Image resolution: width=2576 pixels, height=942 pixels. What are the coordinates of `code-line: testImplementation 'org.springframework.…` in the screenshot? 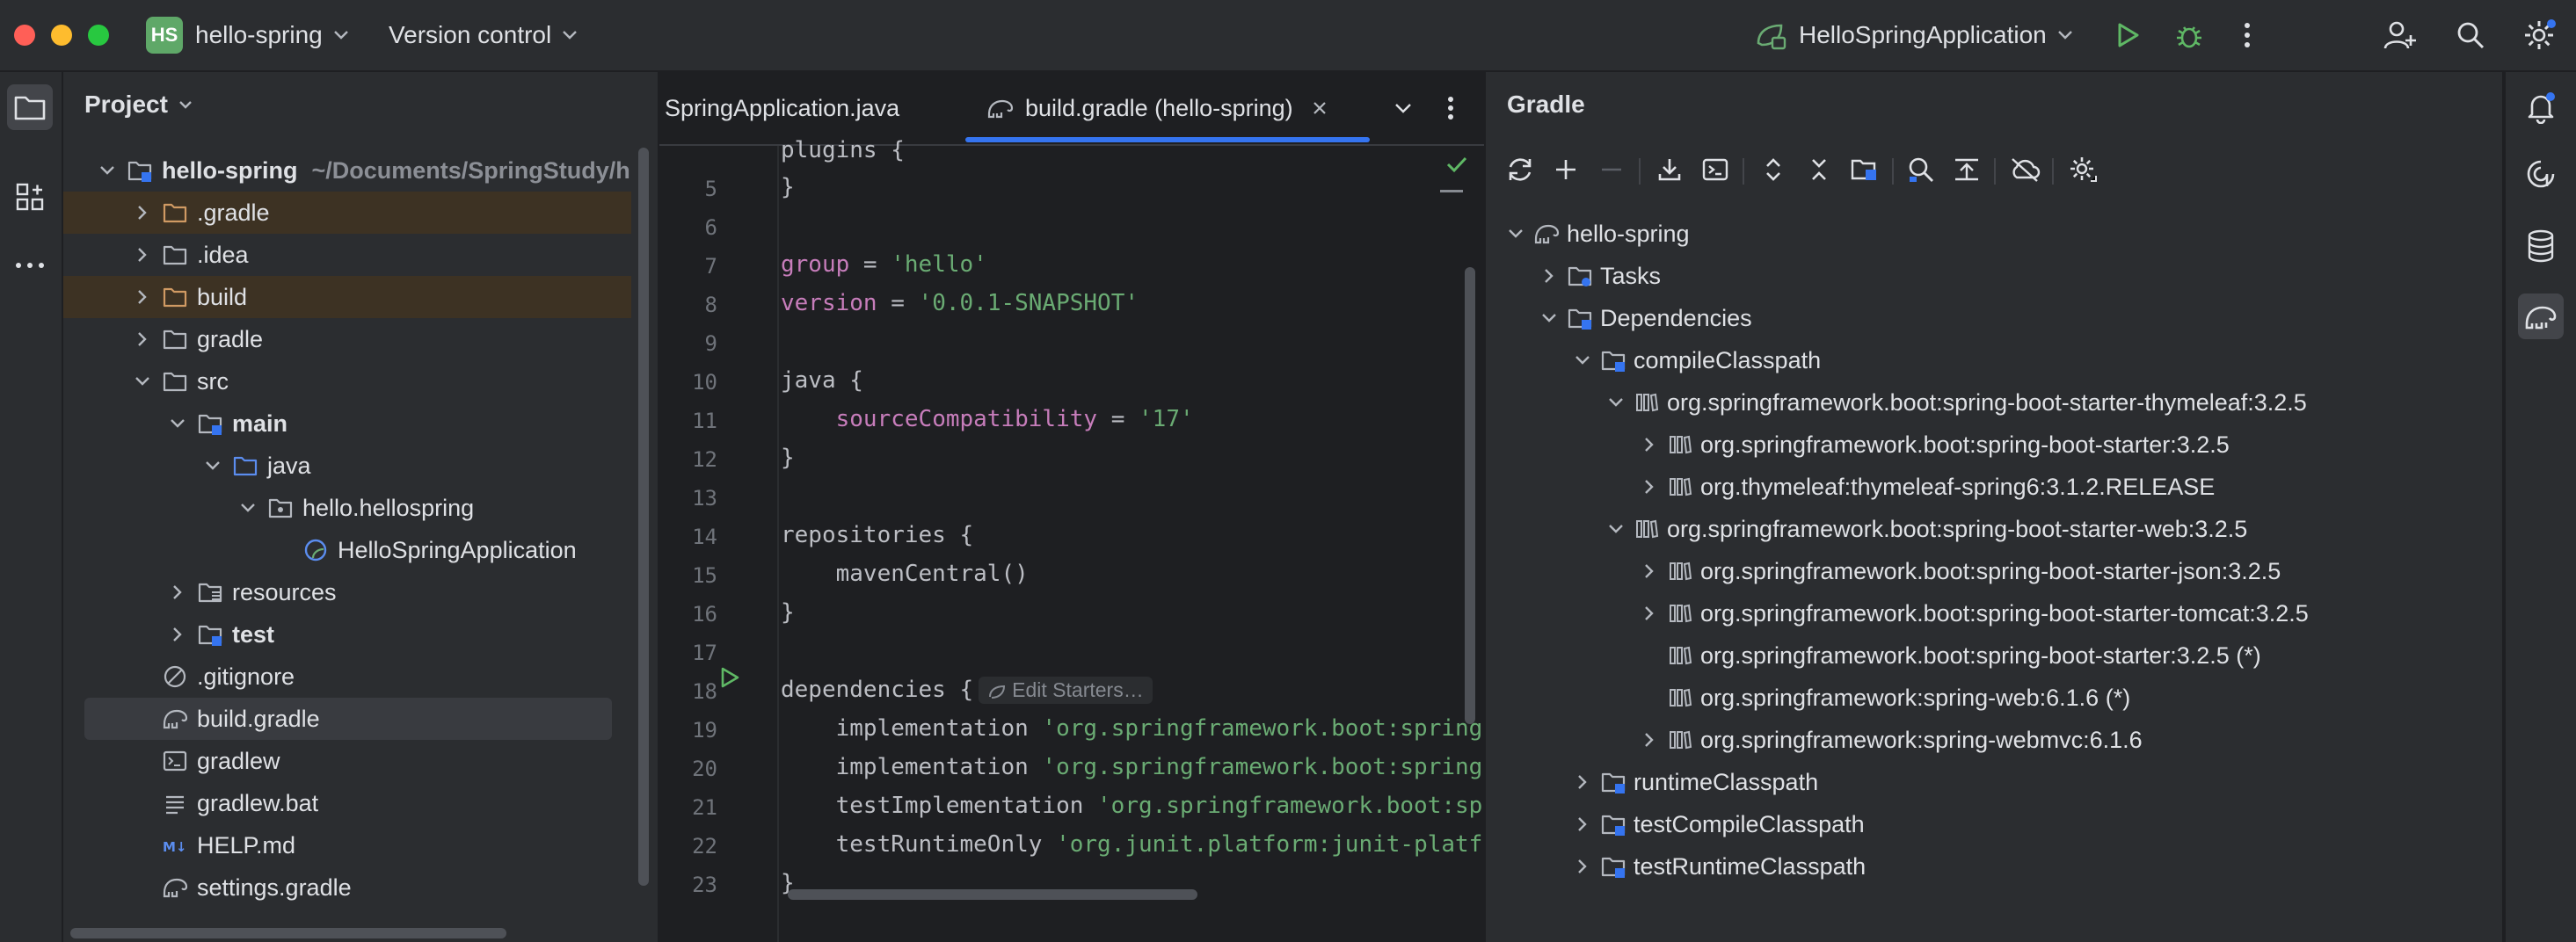 It's located at (1132, 806).